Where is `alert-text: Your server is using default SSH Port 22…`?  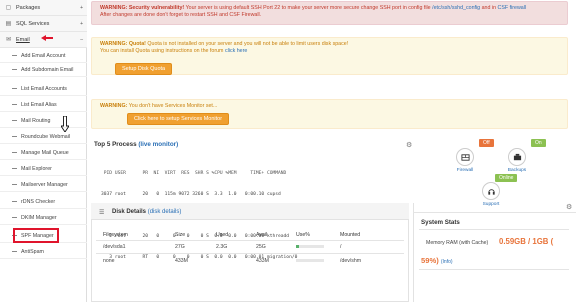 alert-text: Your server is using default SSH Port 22… is located at coordinates (308, 8).